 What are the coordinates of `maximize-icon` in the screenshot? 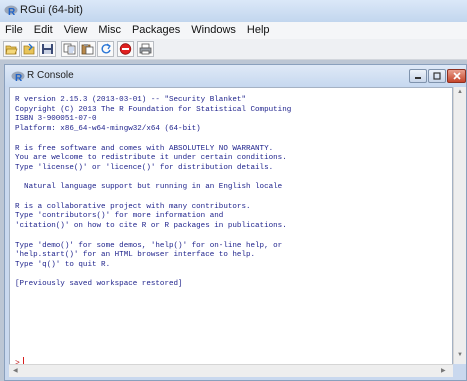 It's located at (437, 76).